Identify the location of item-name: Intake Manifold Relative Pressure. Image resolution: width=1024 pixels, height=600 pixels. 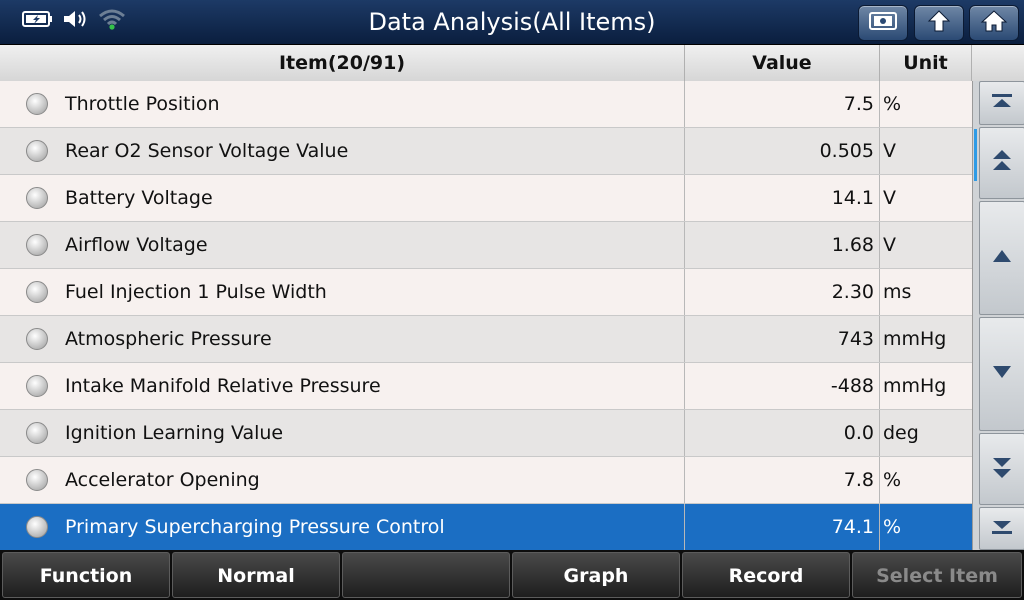
(223, 386).